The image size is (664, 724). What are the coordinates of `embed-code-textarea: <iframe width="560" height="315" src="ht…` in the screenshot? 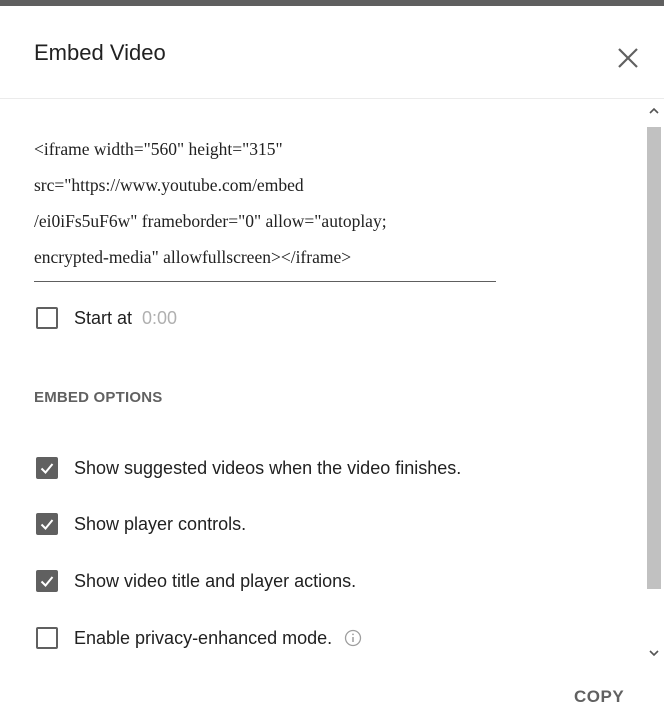 It's located at (265, 206).